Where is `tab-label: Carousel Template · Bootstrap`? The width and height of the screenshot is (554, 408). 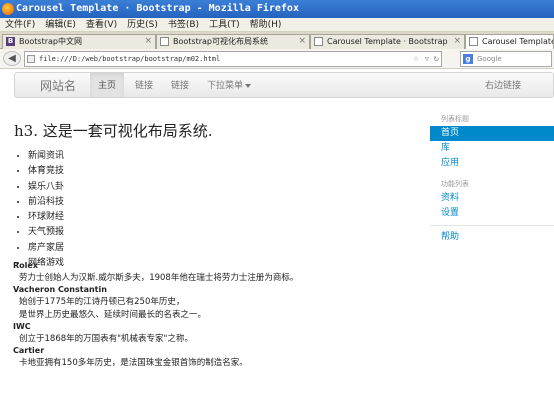
tab-label: Carousel Template · Bootstrap is located at coordinates (387, 41).